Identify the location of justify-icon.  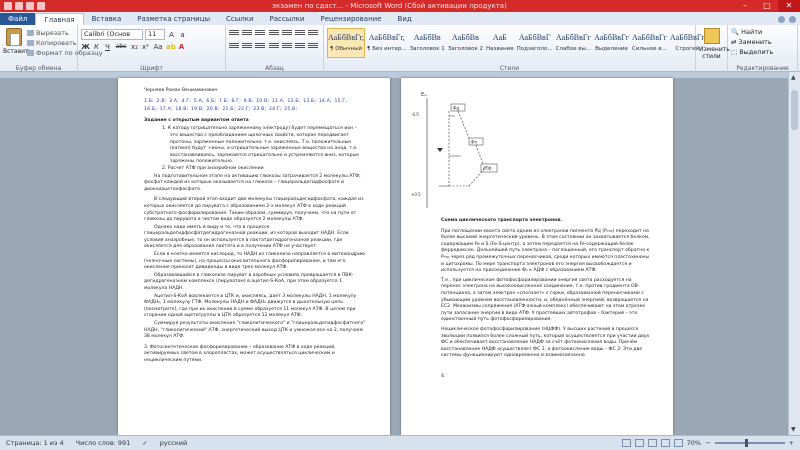
(273, 46).